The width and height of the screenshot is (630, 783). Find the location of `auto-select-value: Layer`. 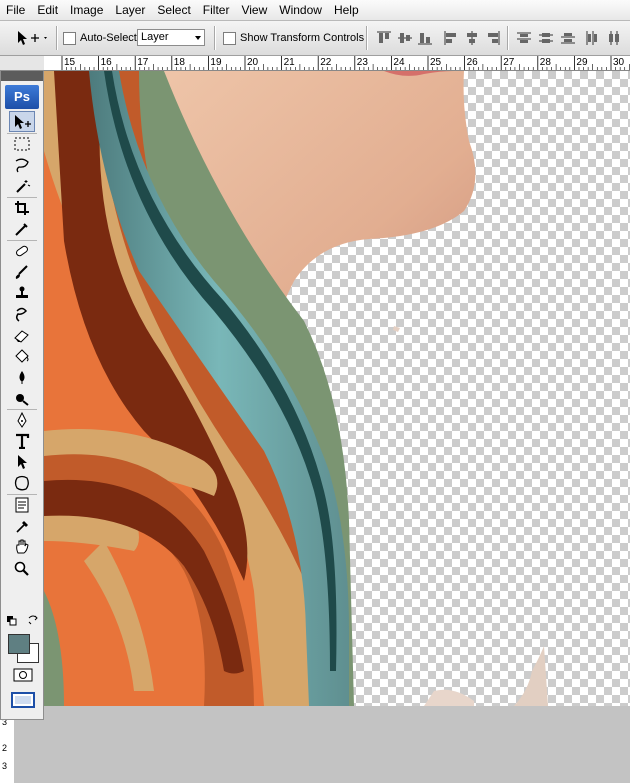

auto-select-value: Layer is located at coordinates (155, 37).